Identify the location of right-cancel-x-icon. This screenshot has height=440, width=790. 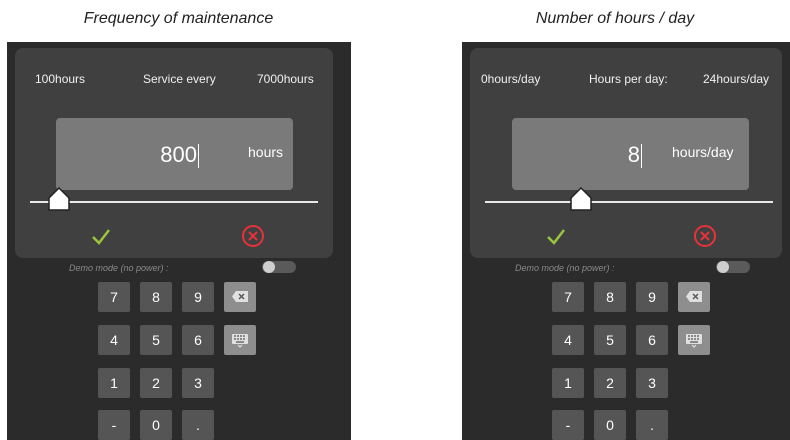
(705, 236).